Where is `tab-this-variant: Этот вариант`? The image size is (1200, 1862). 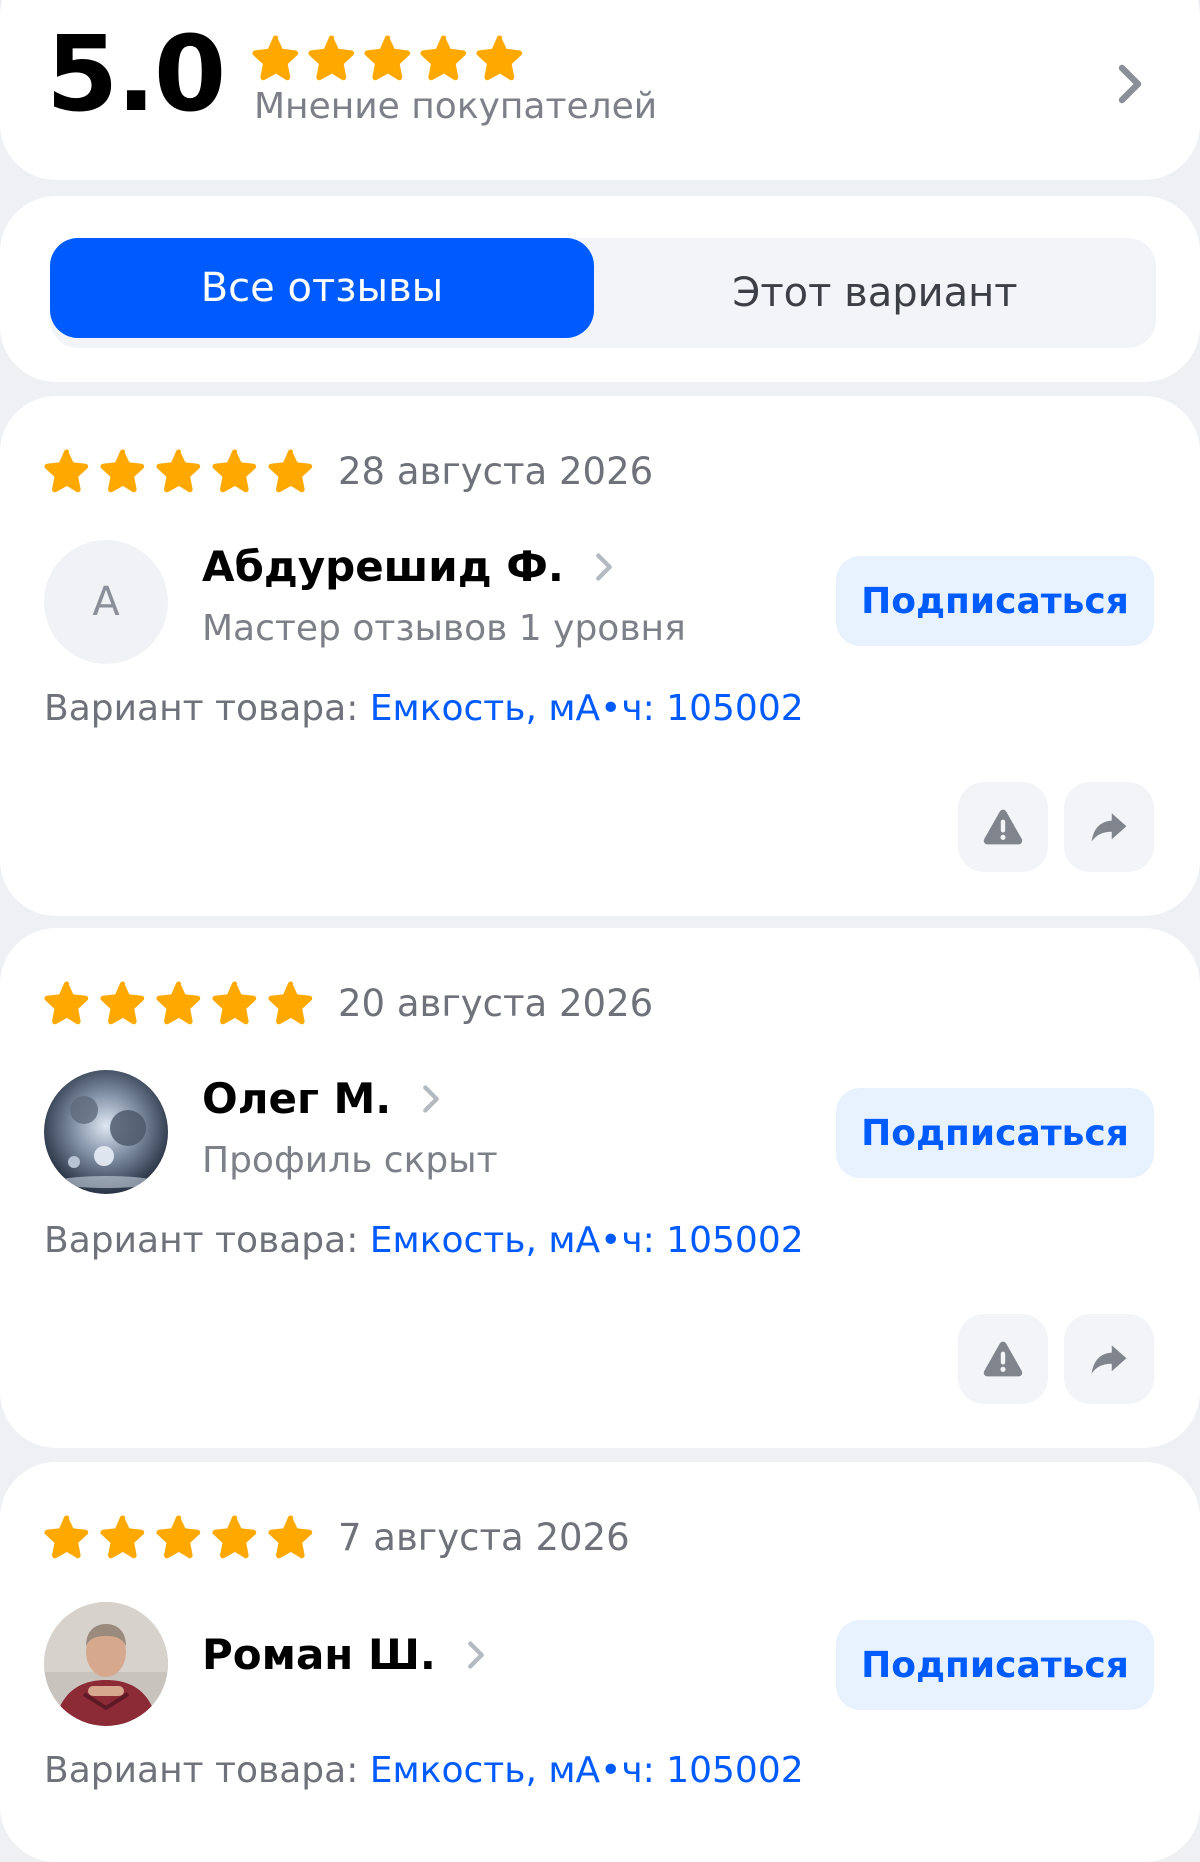 tab-this-variant: Этот вариант is located at coordinates (875, 293).